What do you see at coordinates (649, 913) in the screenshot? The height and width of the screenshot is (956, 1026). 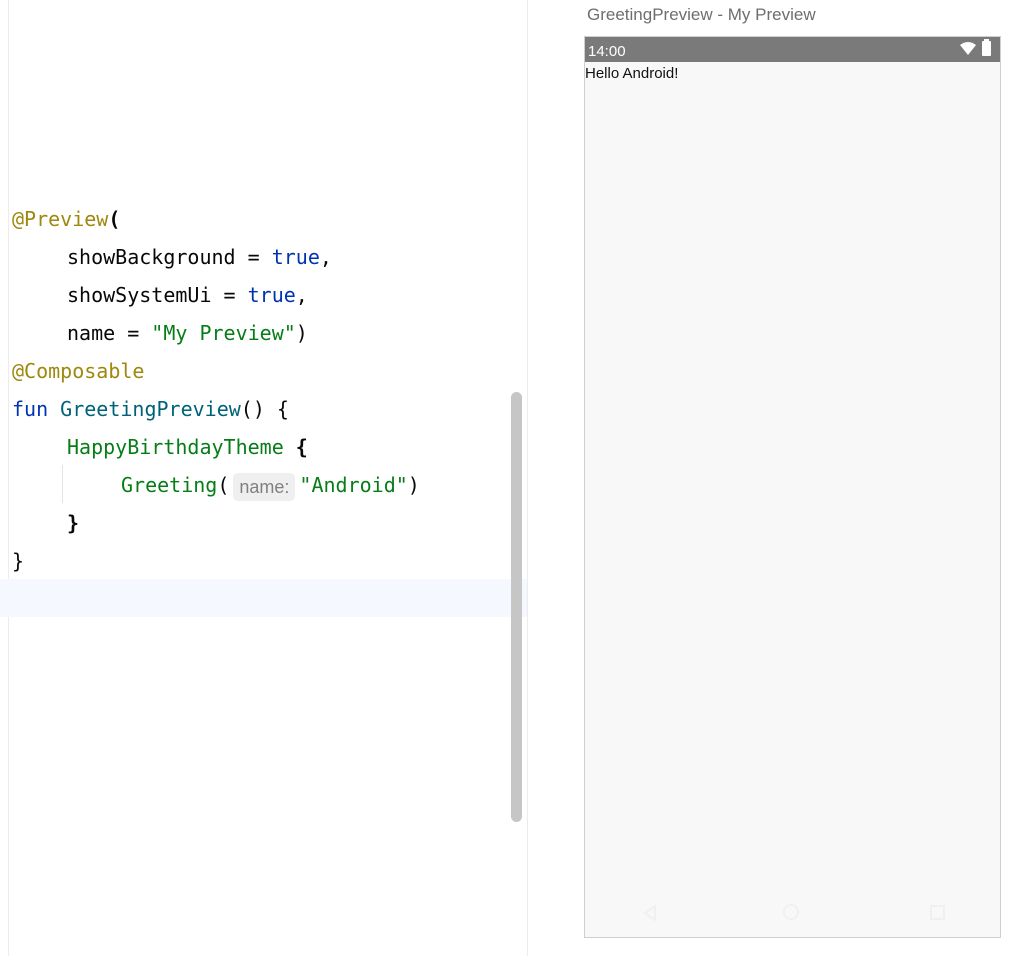 I see `back-icon` at bounding box center [649, 913].